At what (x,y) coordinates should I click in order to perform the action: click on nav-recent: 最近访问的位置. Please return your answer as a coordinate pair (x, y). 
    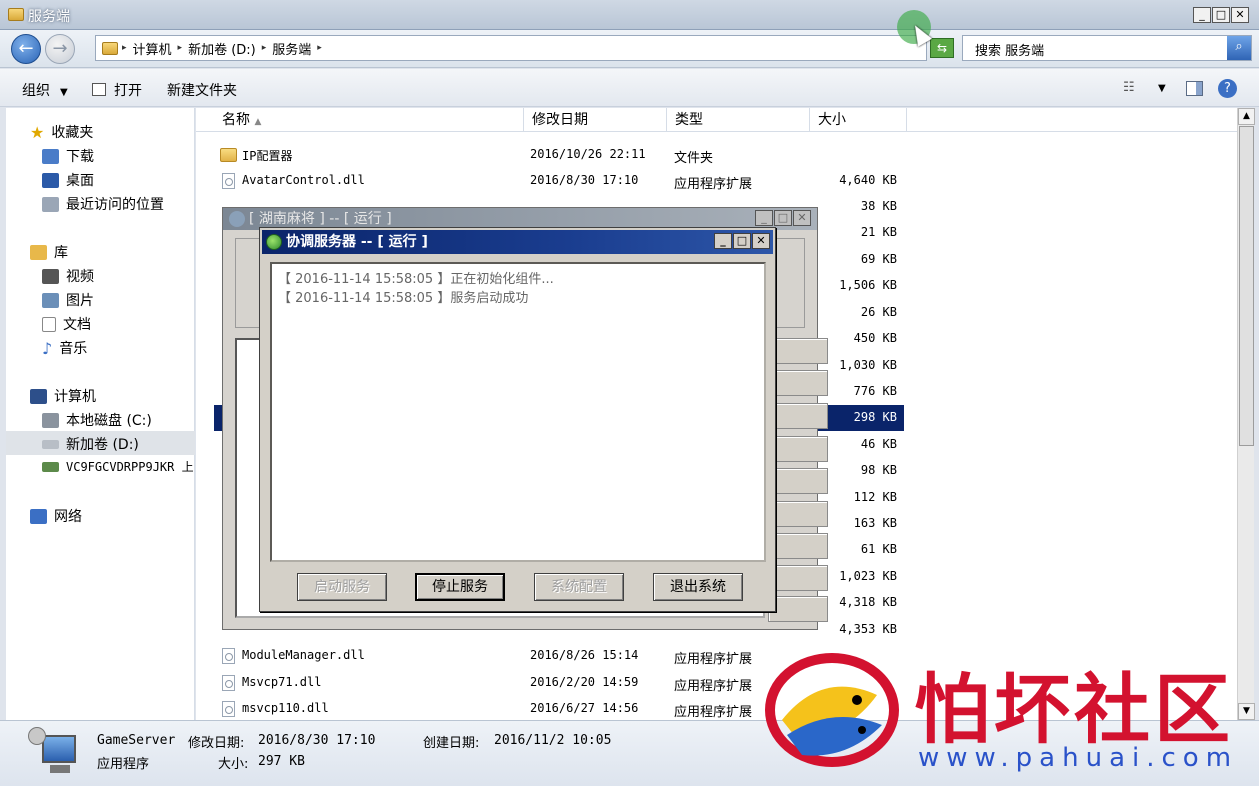
    Looking at the image, I should click on (103, 204).